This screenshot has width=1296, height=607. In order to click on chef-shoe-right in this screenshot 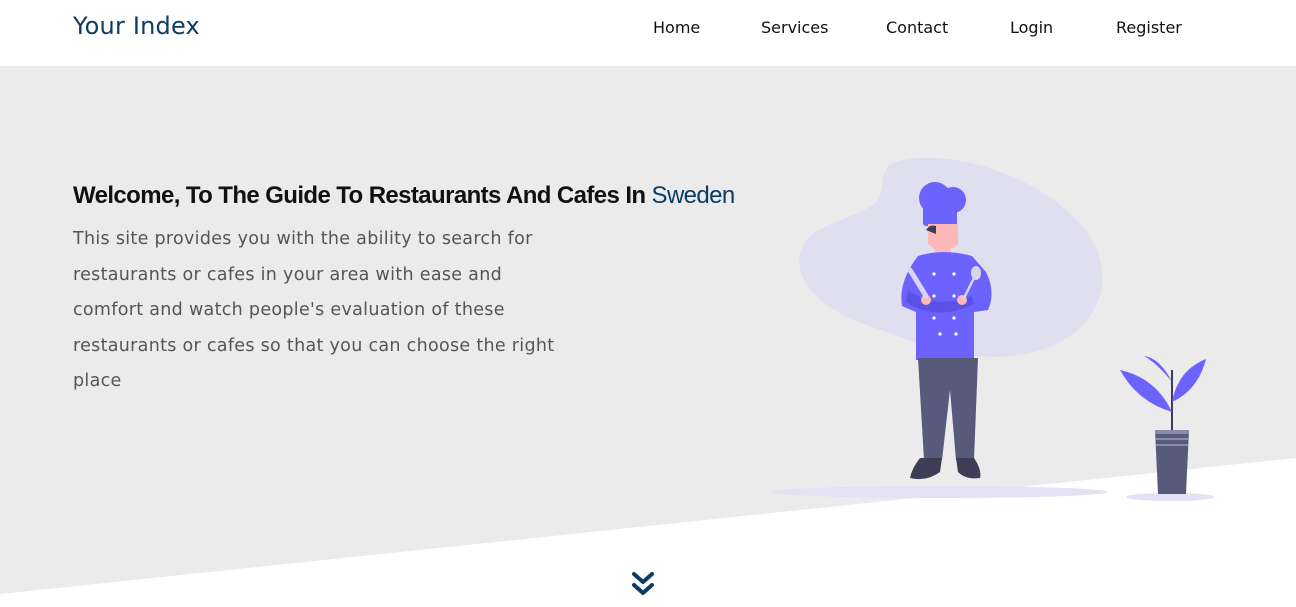, I will do `click(968, 468)`.